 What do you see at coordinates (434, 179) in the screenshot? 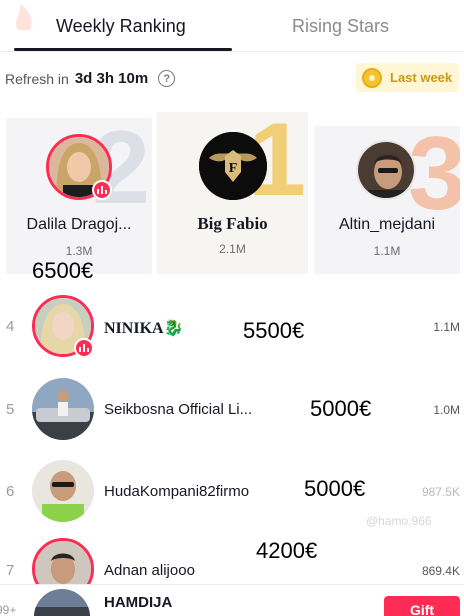
I see `podium-rank-number: 3` at bounding box center [434, 179].